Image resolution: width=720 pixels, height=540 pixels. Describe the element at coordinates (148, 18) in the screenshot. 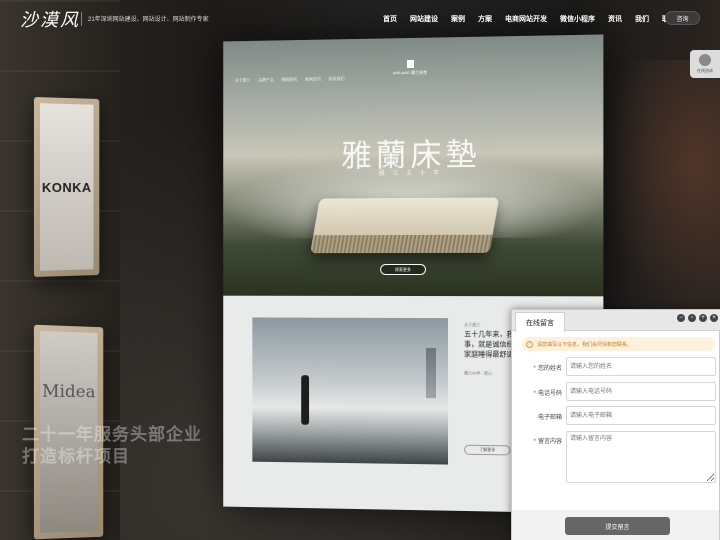

I see `site-tagline: 21年深圳网站建设、网站设计、网站制作专家` at that location.